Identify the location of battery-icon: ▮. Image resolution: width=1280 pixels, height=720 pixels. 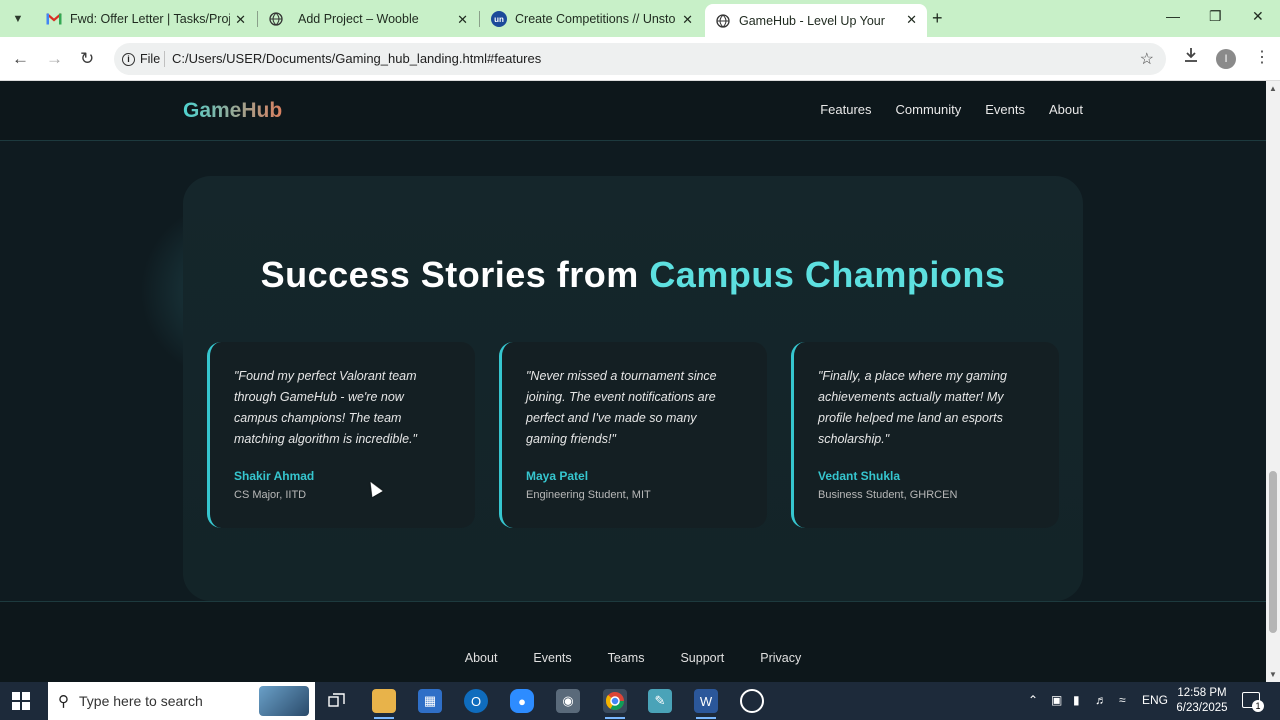
(1076, 700).